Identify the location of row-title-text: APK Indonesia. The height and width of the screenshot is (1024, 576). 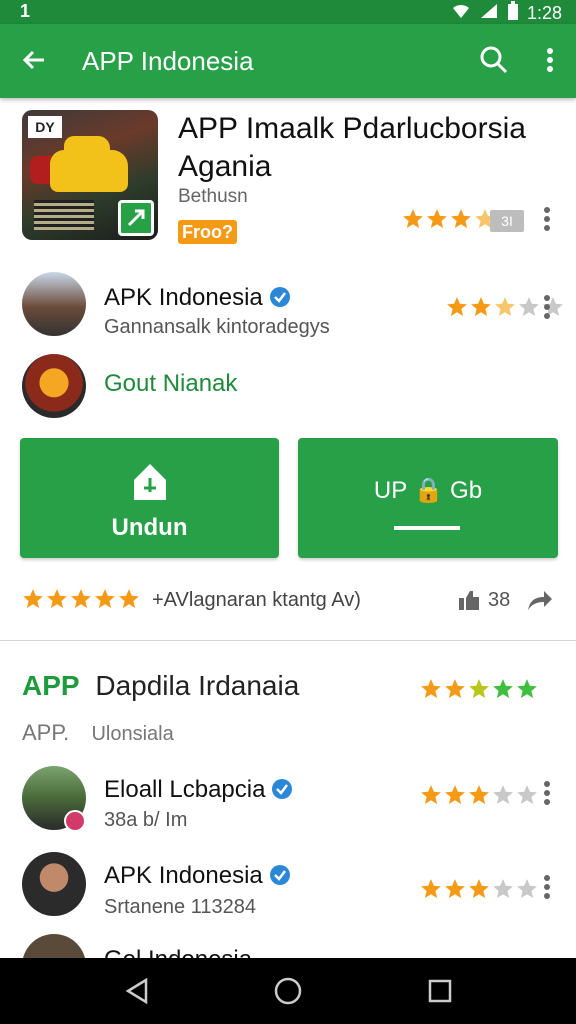
(183, 297).